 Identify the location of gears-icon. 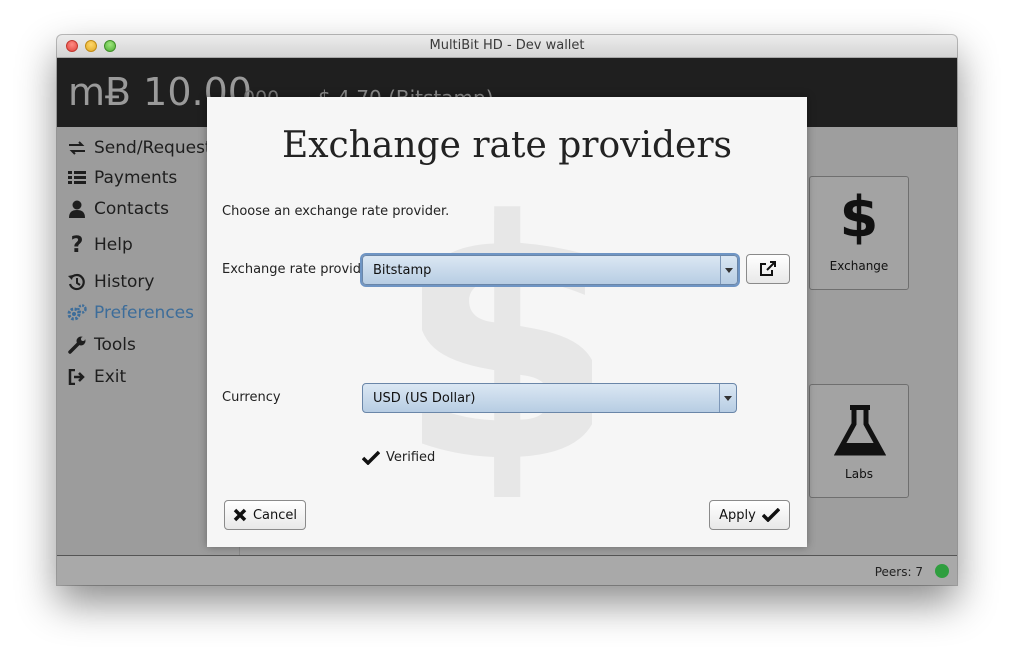
(77, 313).